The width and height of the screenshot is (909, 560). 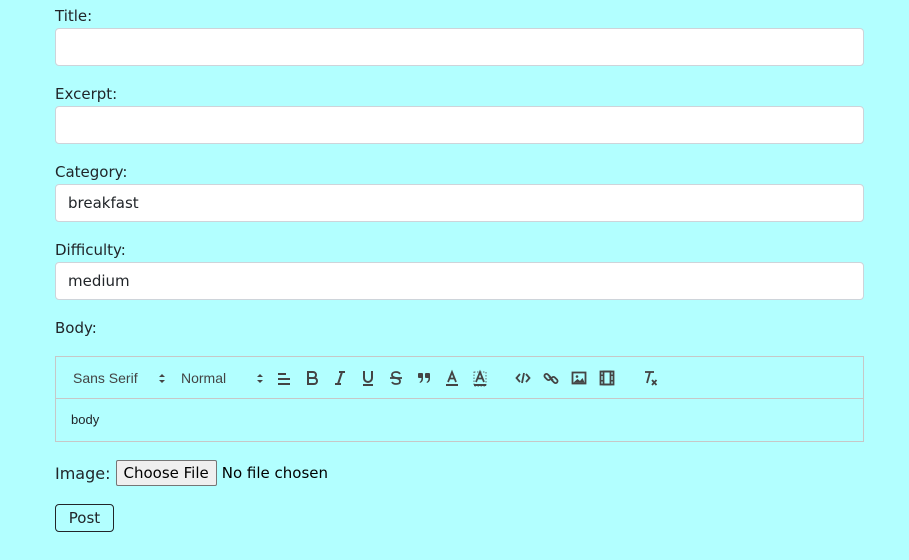 I want to click on code-icon, so click(x=523, y=378).